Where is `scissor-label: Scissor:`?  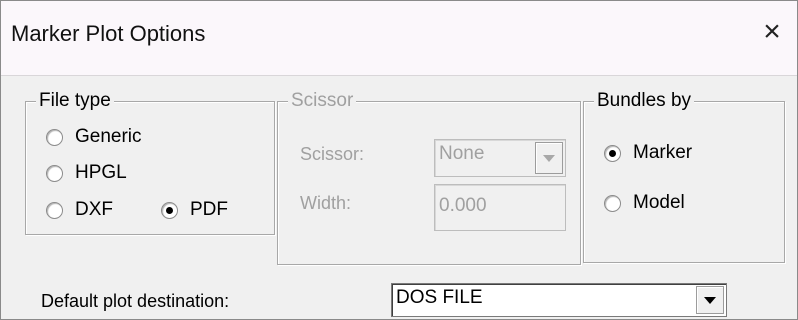 scissor-label: Scissor: is located at coordinates (332, 154).